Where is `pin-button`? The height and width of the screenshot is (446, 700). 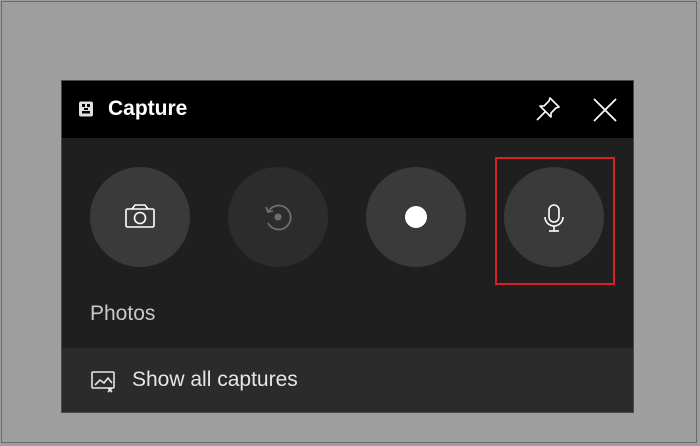 pin-button is located at coordinates (548, 109).